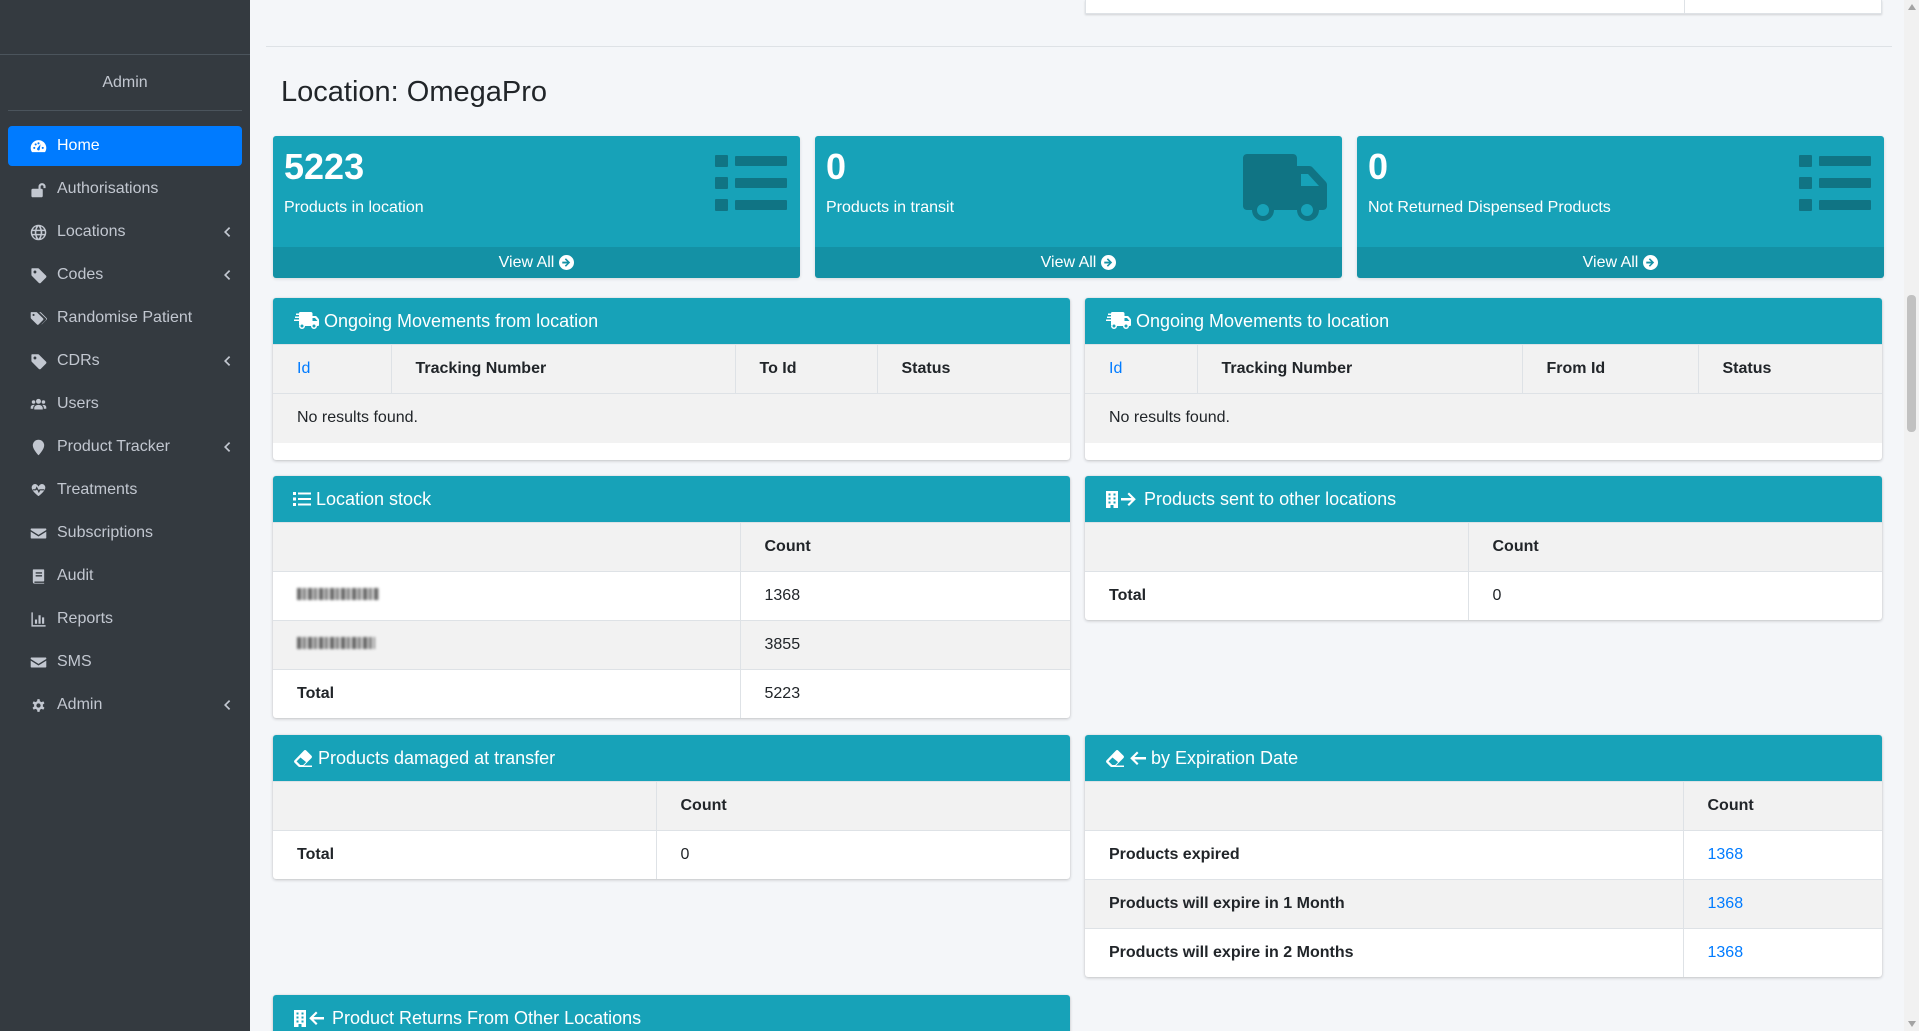  I want to click on globe-icon, so click(38, 232).